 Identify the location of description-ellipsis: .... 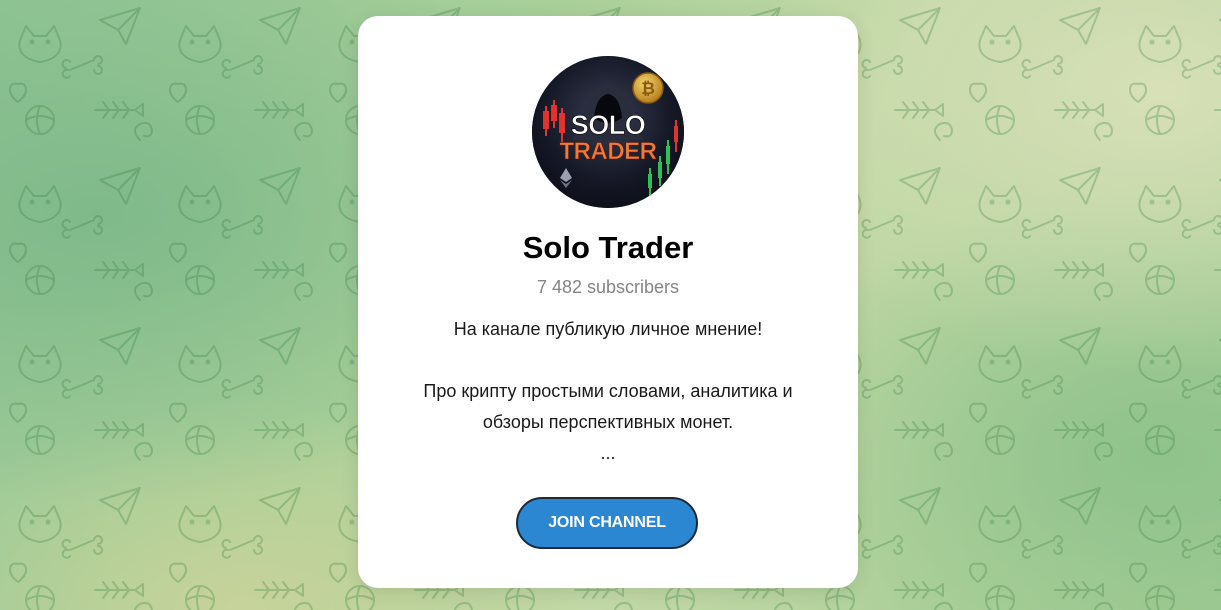
(608, 453).